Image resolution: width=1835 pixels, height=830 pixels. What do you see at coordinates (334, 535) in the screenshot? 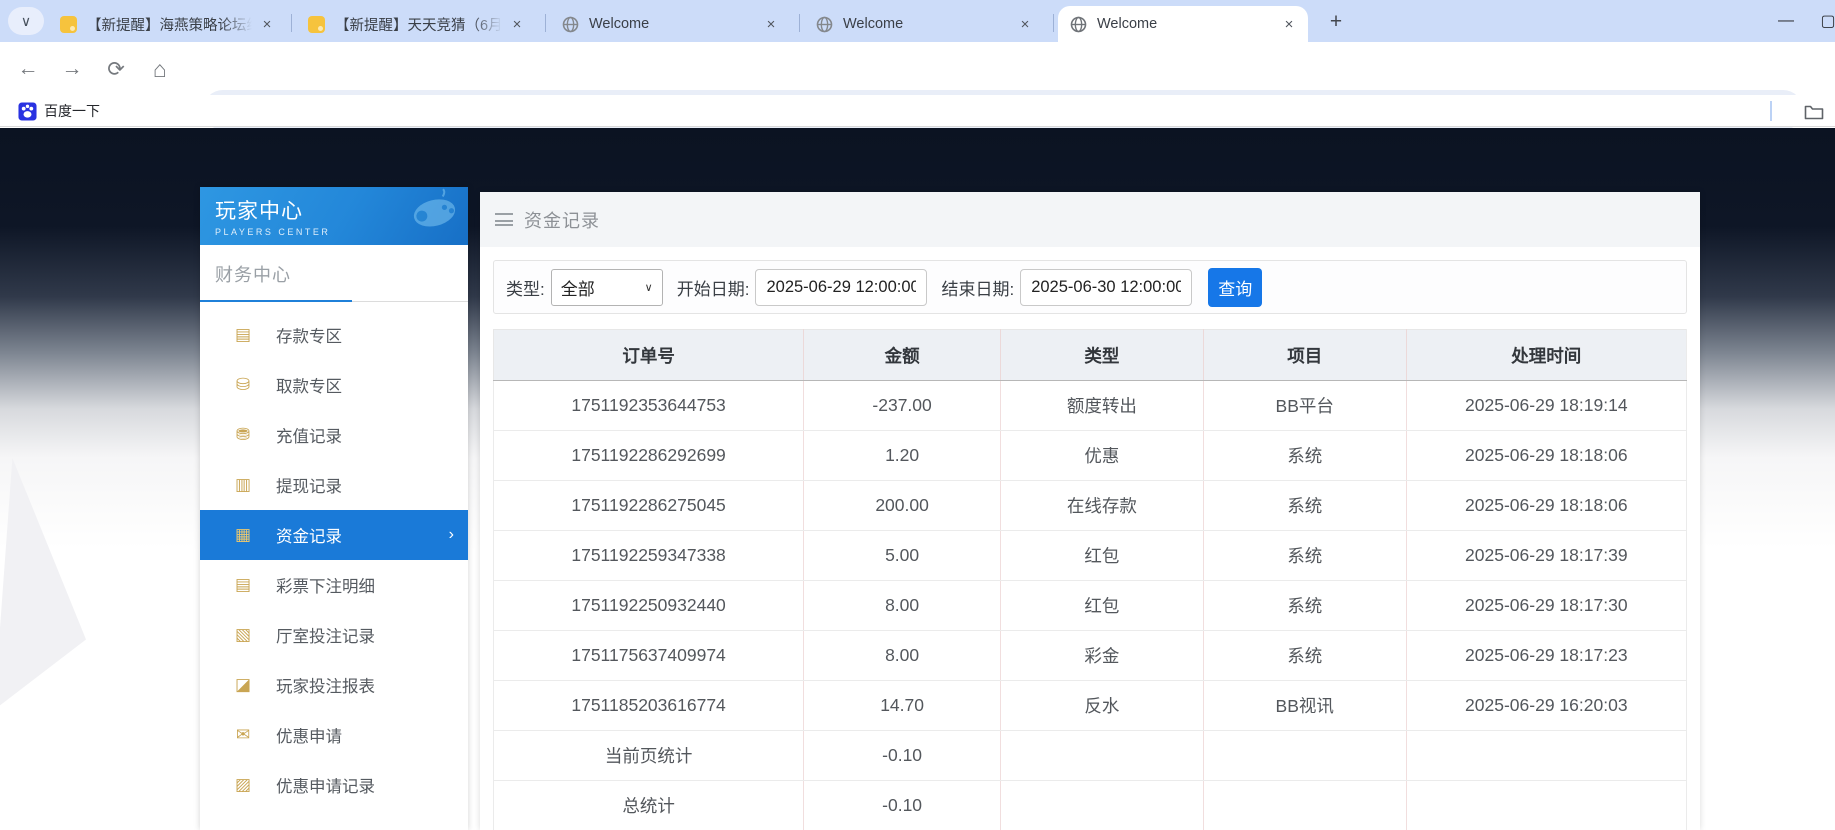
I see `sidebar-item-fund-records: ▦ 资金记录 ›` at bounding box center [334, 535].